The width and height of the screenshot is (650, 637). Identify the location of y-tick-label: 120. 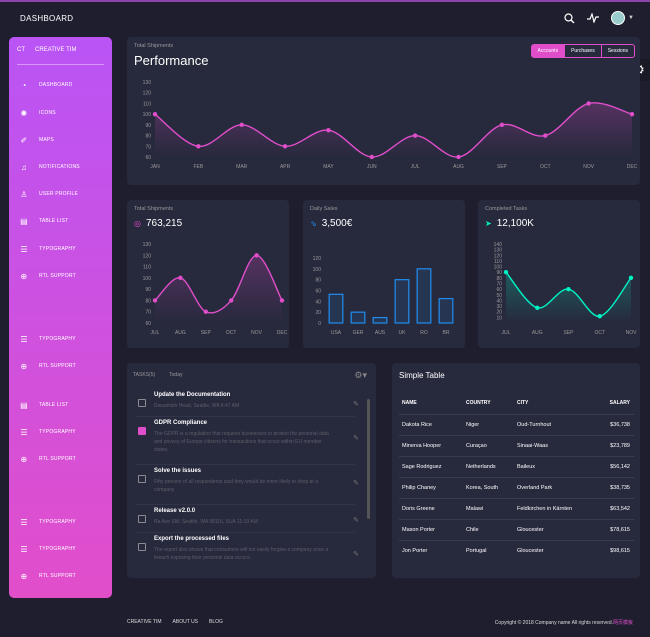
(147, 256).